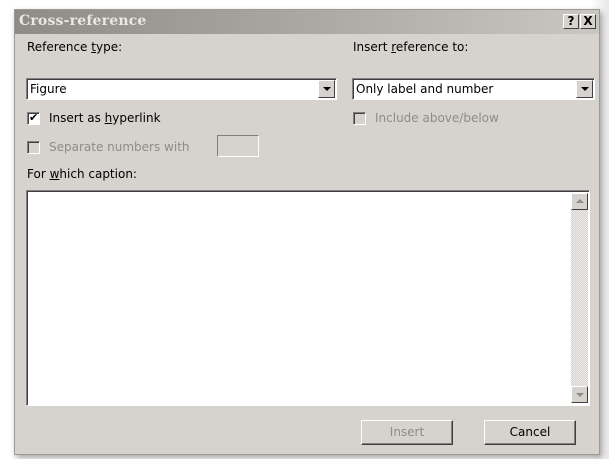  What do you see at coordinates (119, 147) in the screenshot?
I see `separate-numbers-label: Separate numbers with` at bounding box center [119, 147].